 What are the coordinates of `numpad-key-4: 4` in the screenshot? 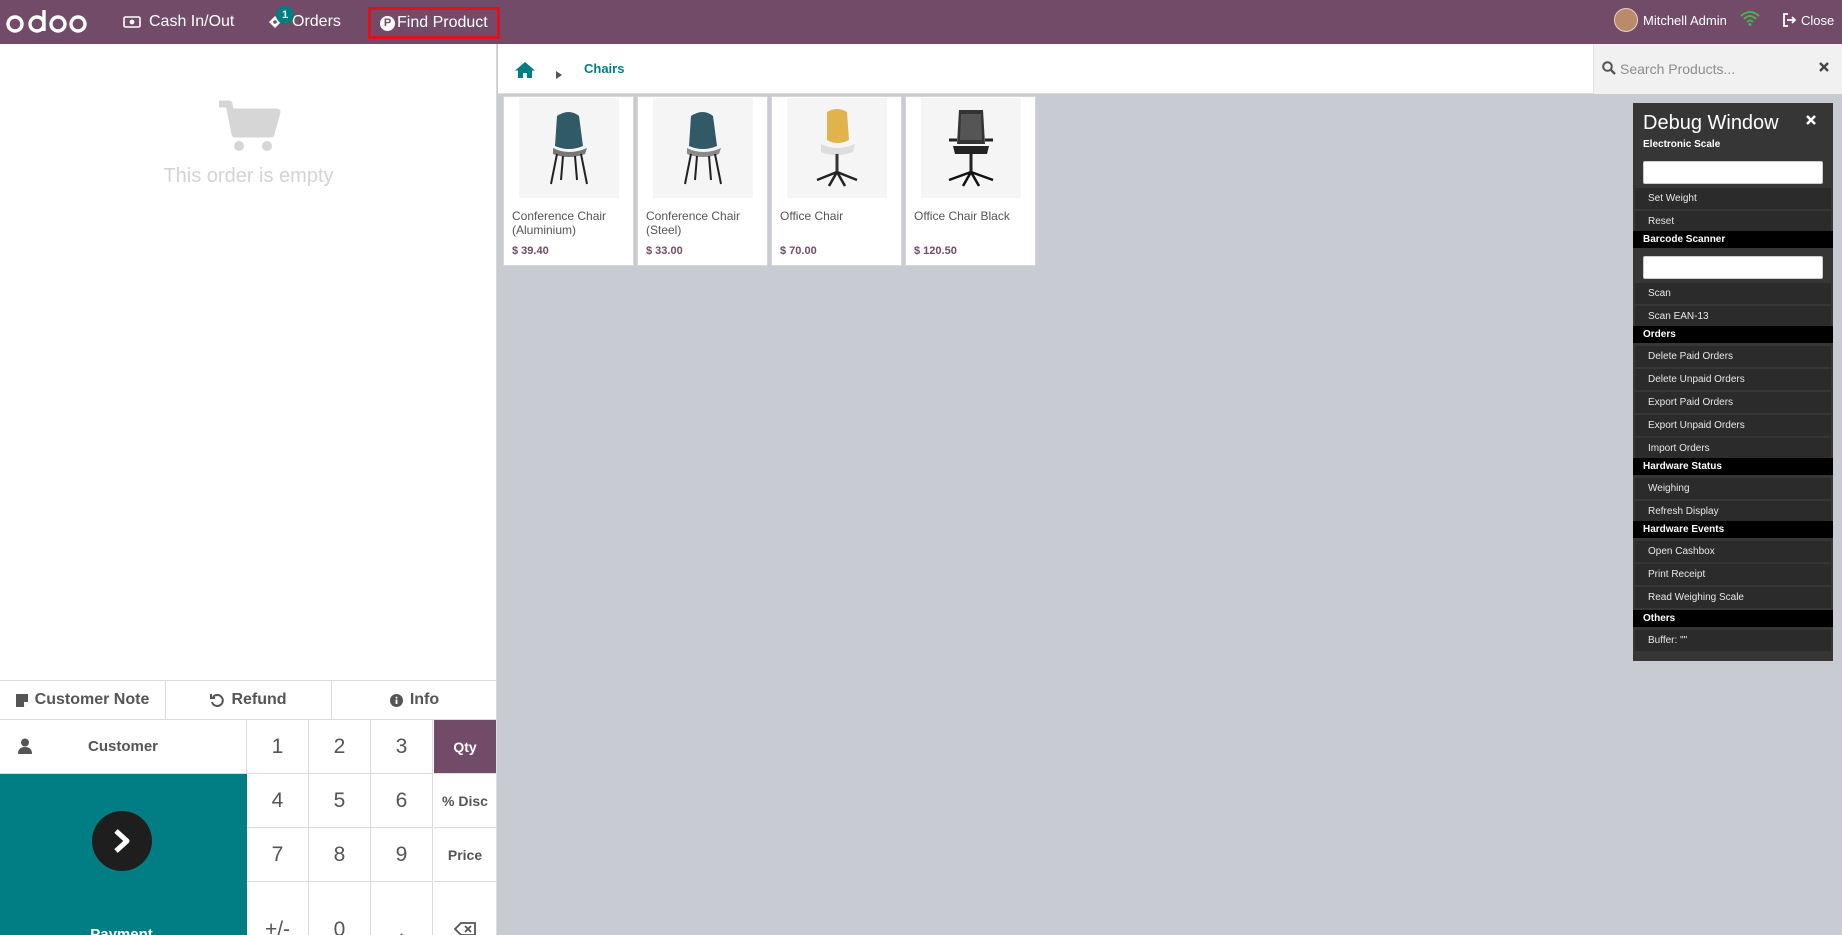 It's located at (278, 801).